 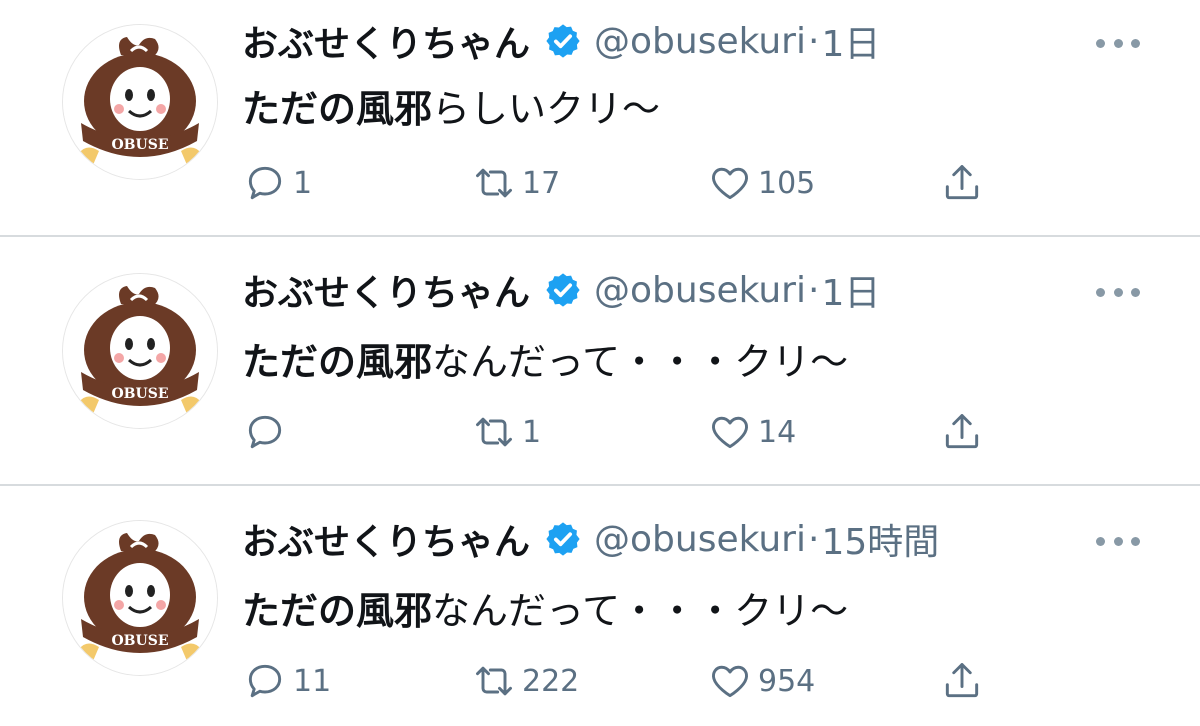 I want to click on like-button: 954, so click(x=761, y=681).